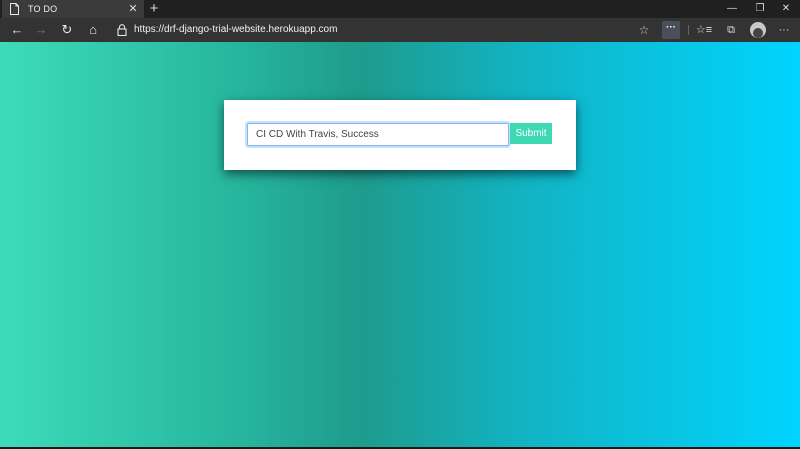 Image resolution: width=800 pixels, height=449 pixels. I want to click on todo-form-card: Submit, so click(400, 135).